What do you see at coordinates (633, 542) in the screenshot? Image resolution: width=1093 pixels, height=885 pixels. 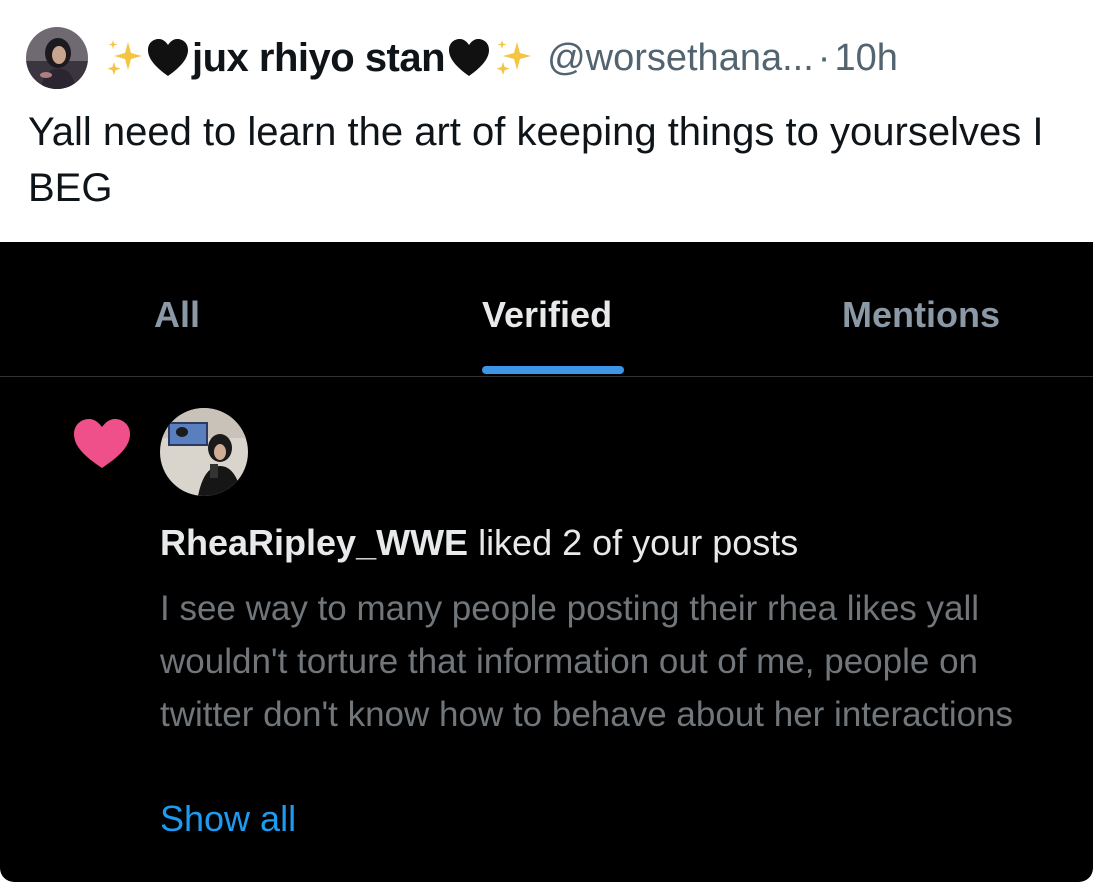 I see `notification-action: liked 2 of your posts` at bounding box center [633, 542].